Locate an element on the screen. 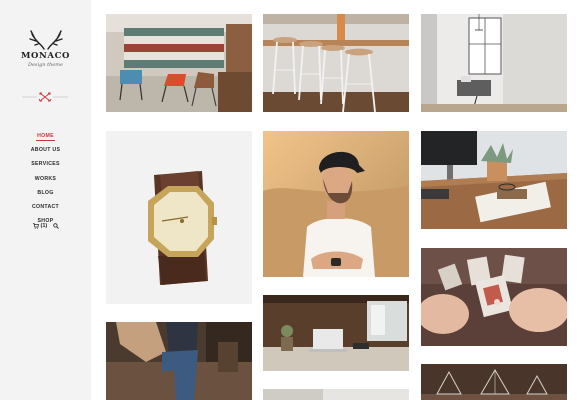 This screenshot has height=400, width=580. crossed-arrows-icon is located at coordinates (45, 97).